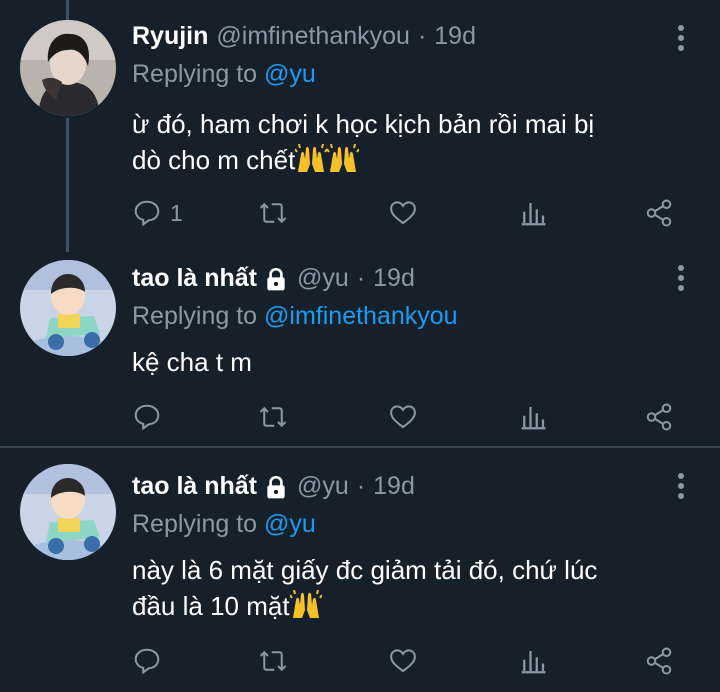 This screenshot has width=720, height=692. I want to click on tweet-actions: 1, so click(360, 213).